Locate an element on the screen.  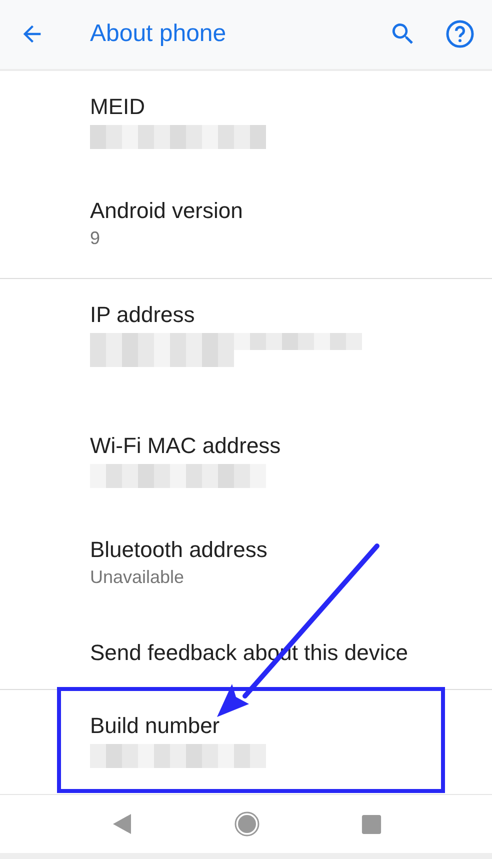
back-triangle-icon is located at coordinates (121, 824).